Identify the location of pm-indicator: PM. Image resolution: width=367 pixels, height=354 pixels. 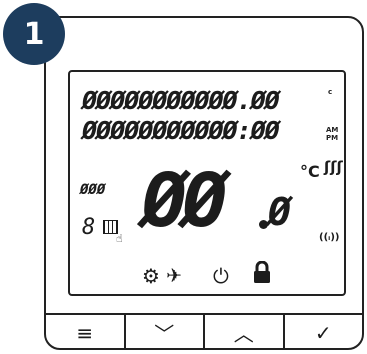
(332, 138).